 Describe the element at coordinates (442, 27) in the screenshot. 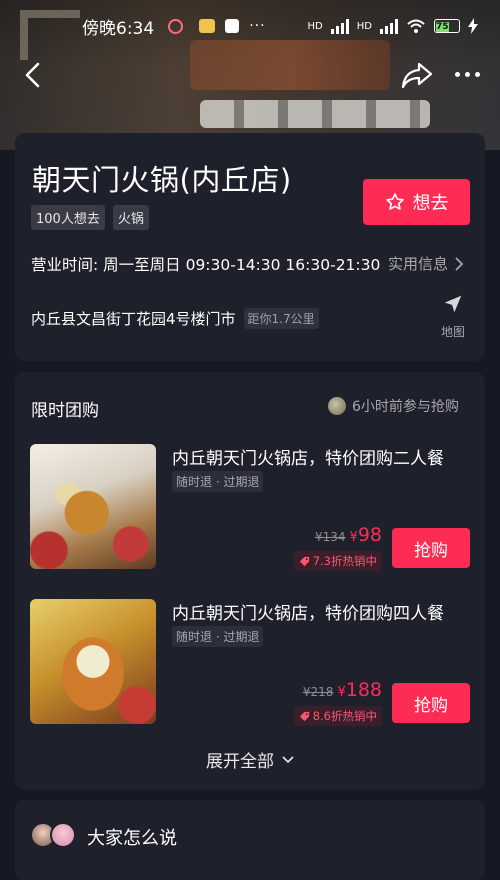

I see `battery-level: 75` at that location.